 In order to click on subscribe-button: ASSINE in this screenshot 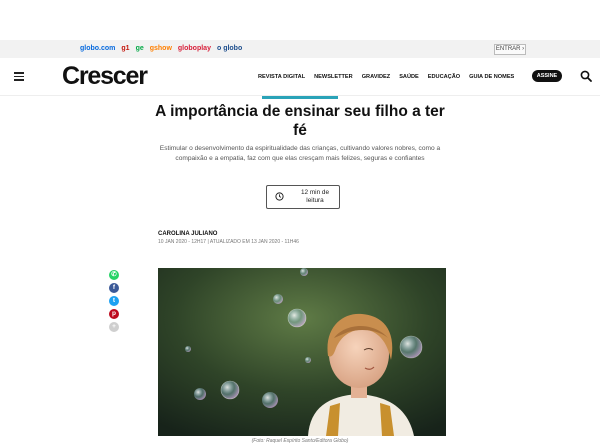, I will do `click(547, 76)`.